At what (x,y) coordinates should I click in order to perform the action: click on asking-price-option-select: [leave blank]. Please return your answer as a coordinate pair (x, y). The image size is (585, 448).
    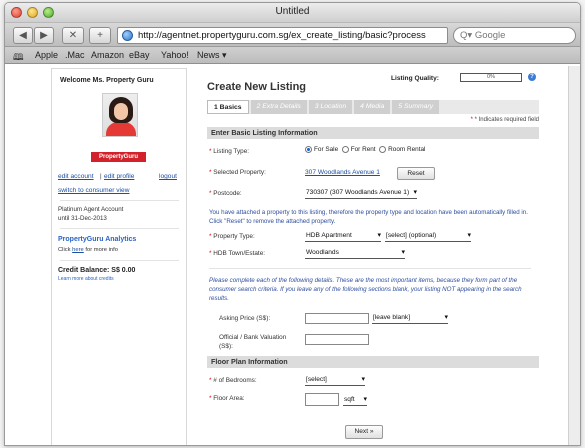
    Looking at the image, I should click on (410, 318).